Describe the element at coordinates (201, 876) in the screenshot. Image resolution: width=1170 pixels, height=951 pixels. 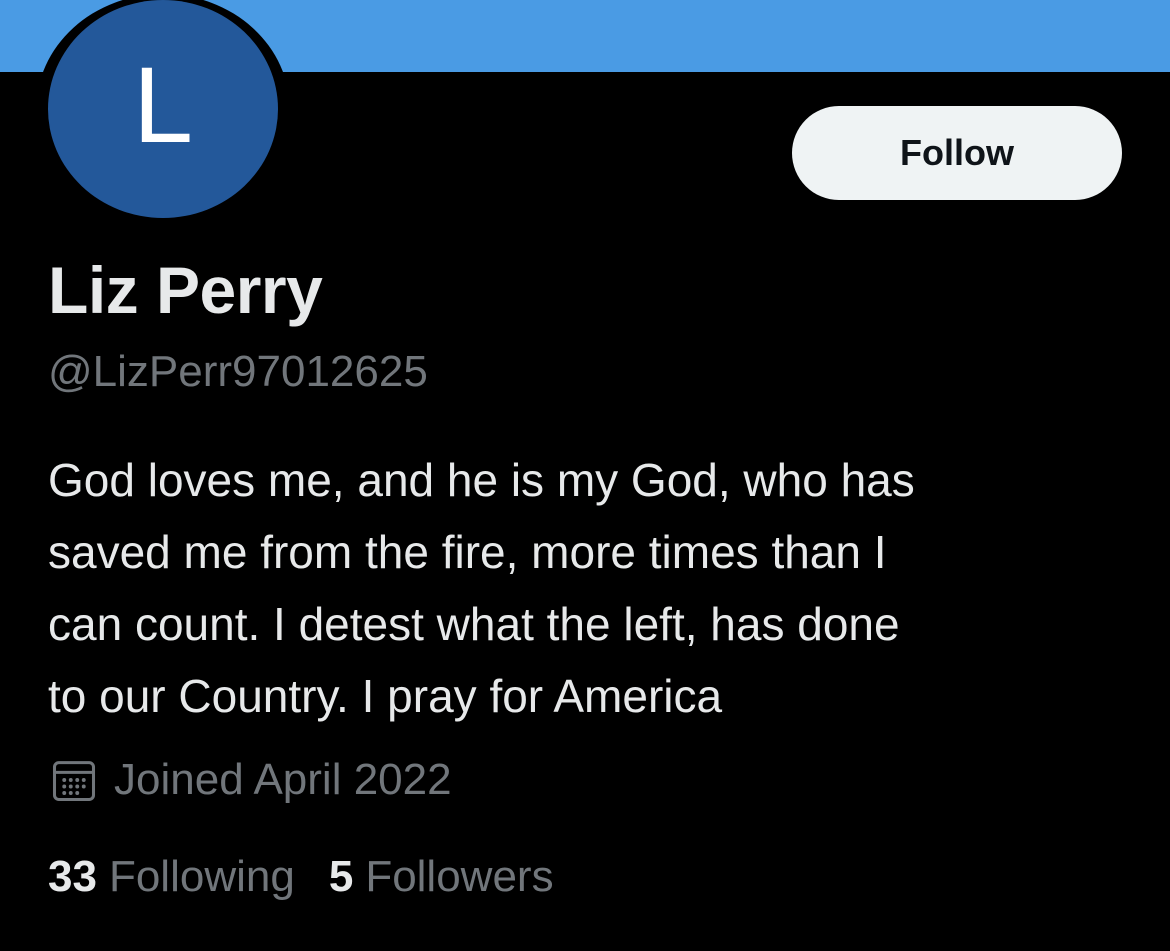
I see `following-label: Following` at that location.